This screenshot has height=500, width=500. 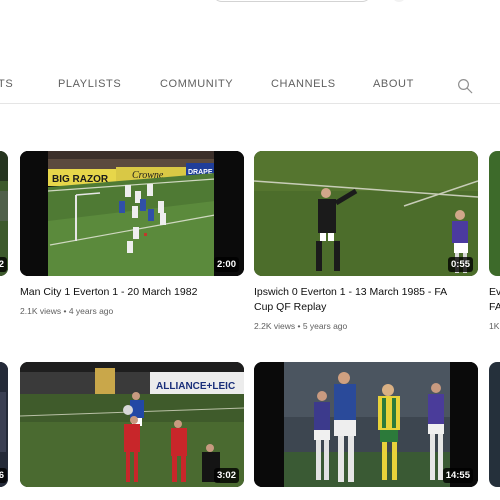 I want to click on video-title-line: Ipswich 0 Everton 1 - 13 March 1985 - FA, so click(x=351, y=292).